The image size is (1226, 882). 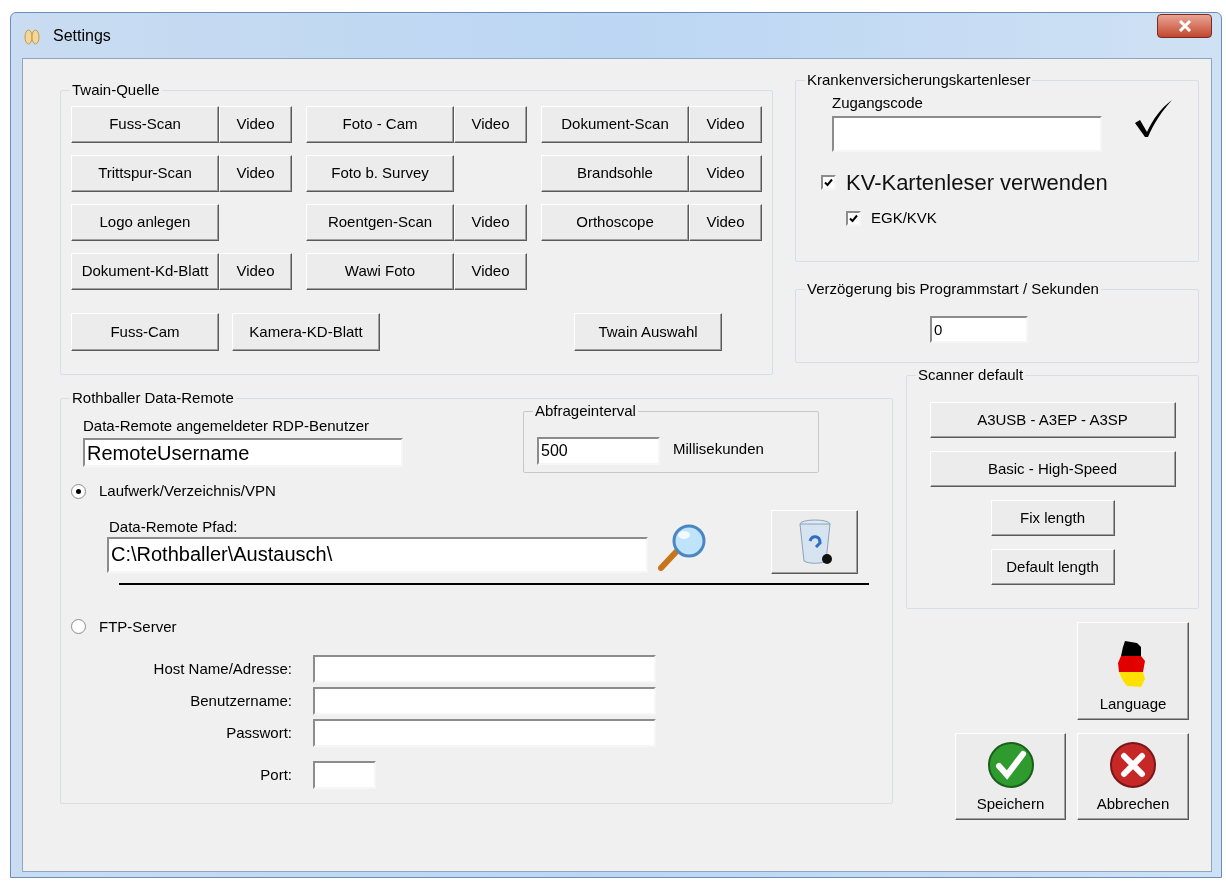 What do you see at coordinates (241, 700) in the screenshot?
I see `field-label: Benutzername:` at bounding box center [241, 700].